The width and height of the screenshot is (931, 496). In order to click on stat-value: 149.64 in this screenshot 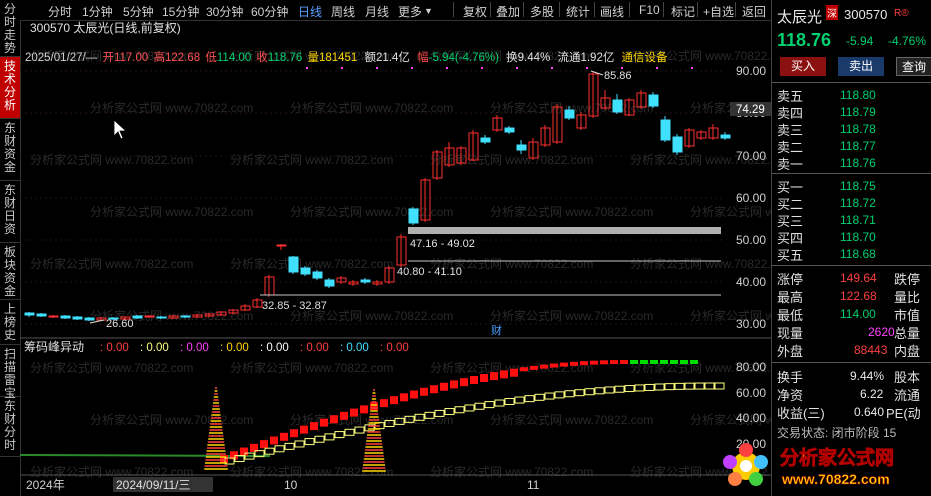, I will do `click(858, 278)`.